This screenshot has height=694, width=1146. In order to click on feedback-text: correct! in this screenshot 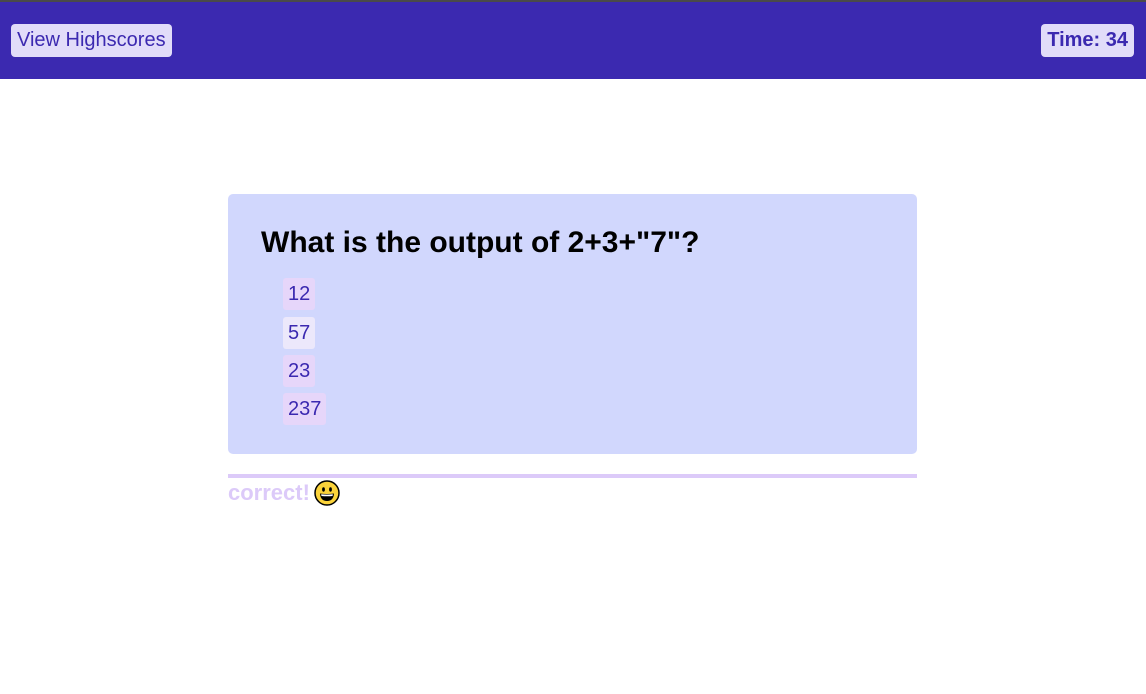, I will do `click(269, 492)`.